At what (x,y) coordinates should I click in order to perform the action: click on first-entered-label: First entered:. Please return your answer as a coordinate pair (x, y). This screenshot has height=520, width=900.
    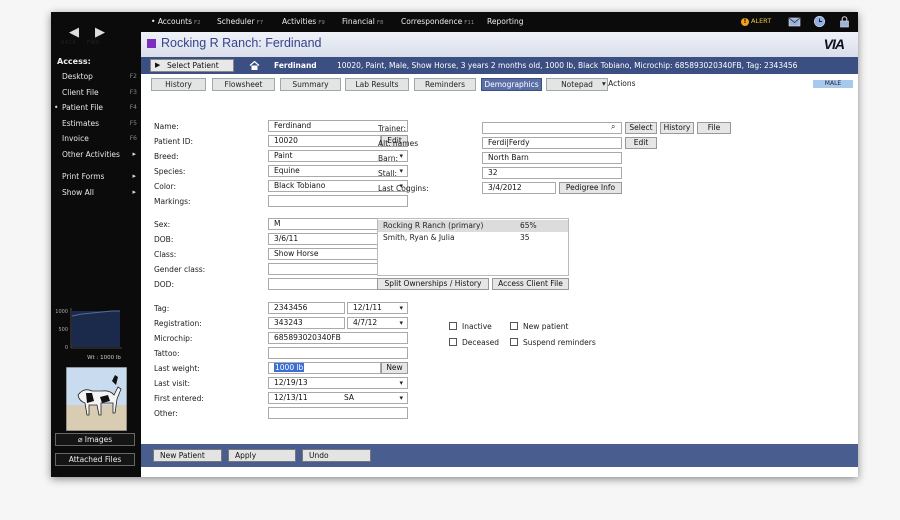
    Looking at the image, I should click on (179, 398).